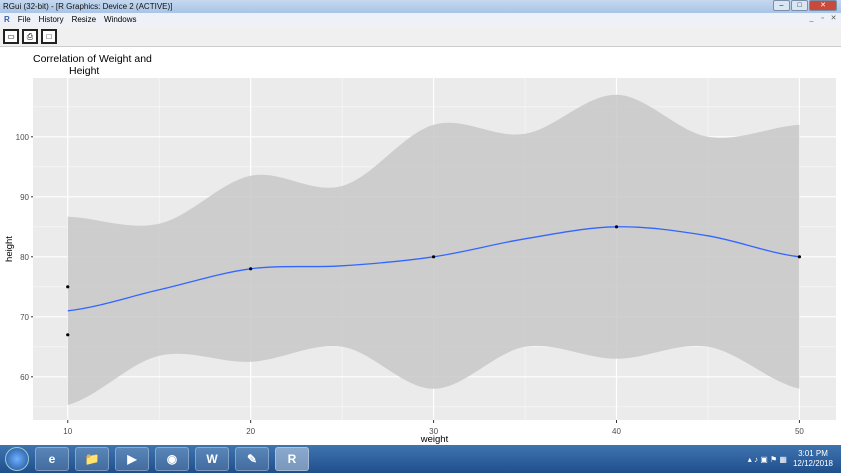 The image size is (841, 473). I want to click on taskbar-media: ▶, so click(132, 459).